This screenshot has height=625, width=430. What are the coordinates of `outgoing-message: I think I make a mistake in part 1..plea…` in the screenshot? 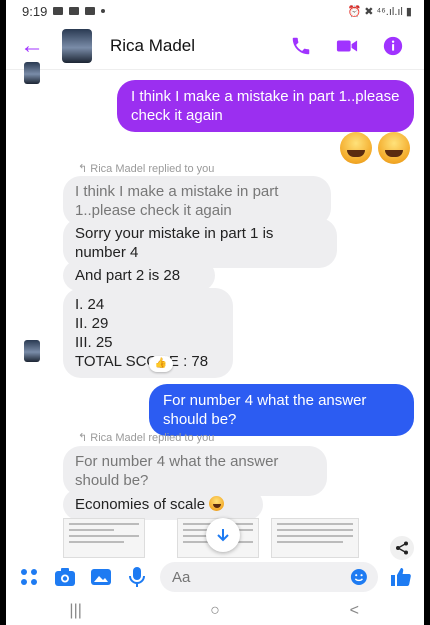 It's located at (265, 106).